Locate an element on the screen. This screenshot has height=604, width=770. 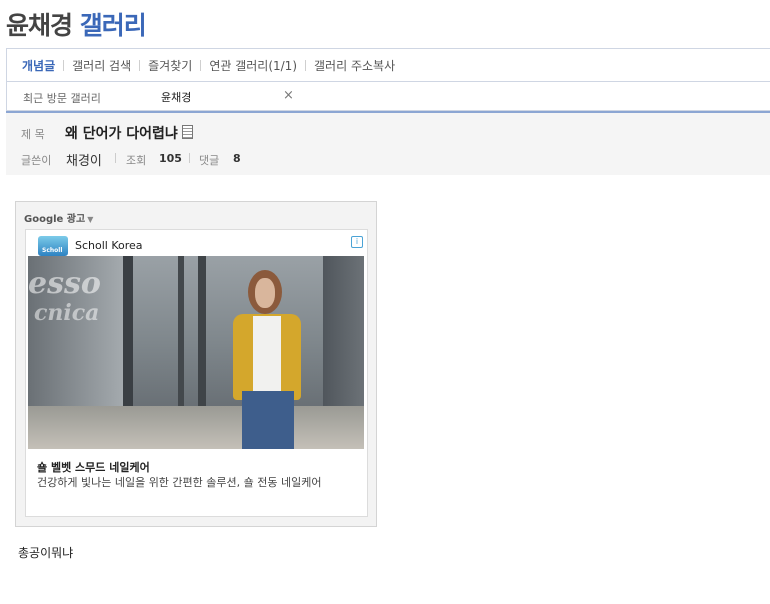
menu-gallery-search: 갤러리 검색 is located at coordinates (101, 65).